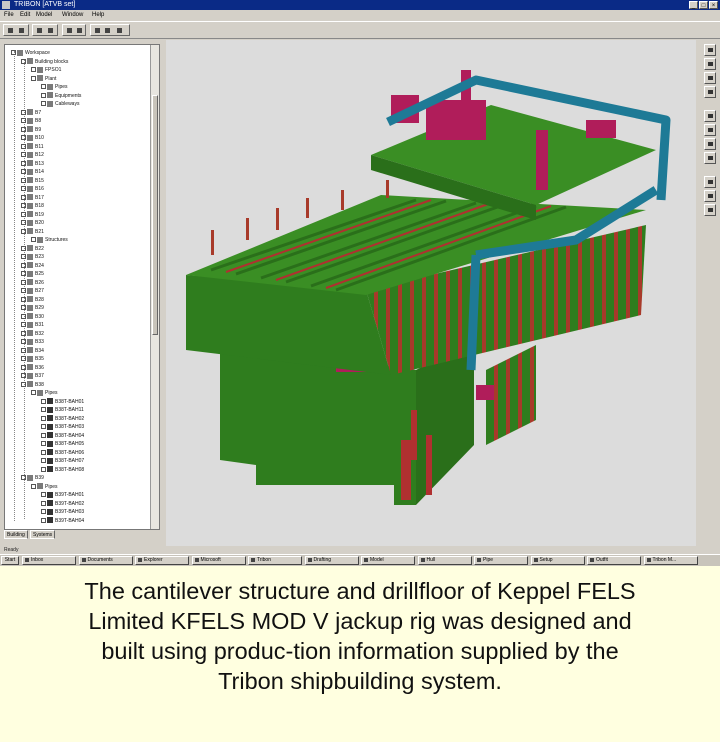 Image resolution: width=720 pixels, height=742 pixels. I want to click on view-tool-shade-icon, so click(710, 182).